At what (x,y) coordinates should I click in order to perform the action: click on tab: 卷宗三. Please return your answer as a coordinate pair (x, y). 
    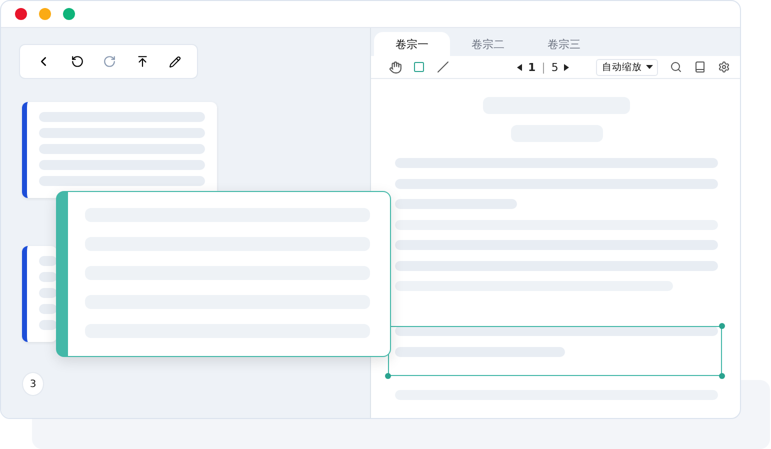
    Looking at the image, I should click on (564, 44).